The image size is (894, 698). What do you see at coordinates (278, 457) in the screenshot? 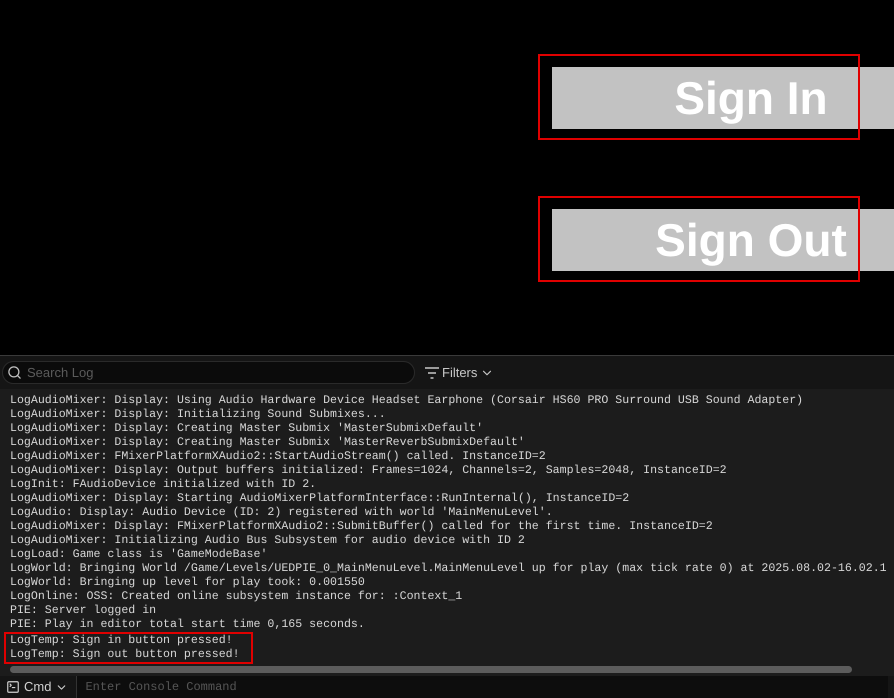
I see `log-line: LogAudioMixer: FMixerPlatformXAudio2::StartAudioStream() called. InstanceID=2` at bounding box center [278, 457].